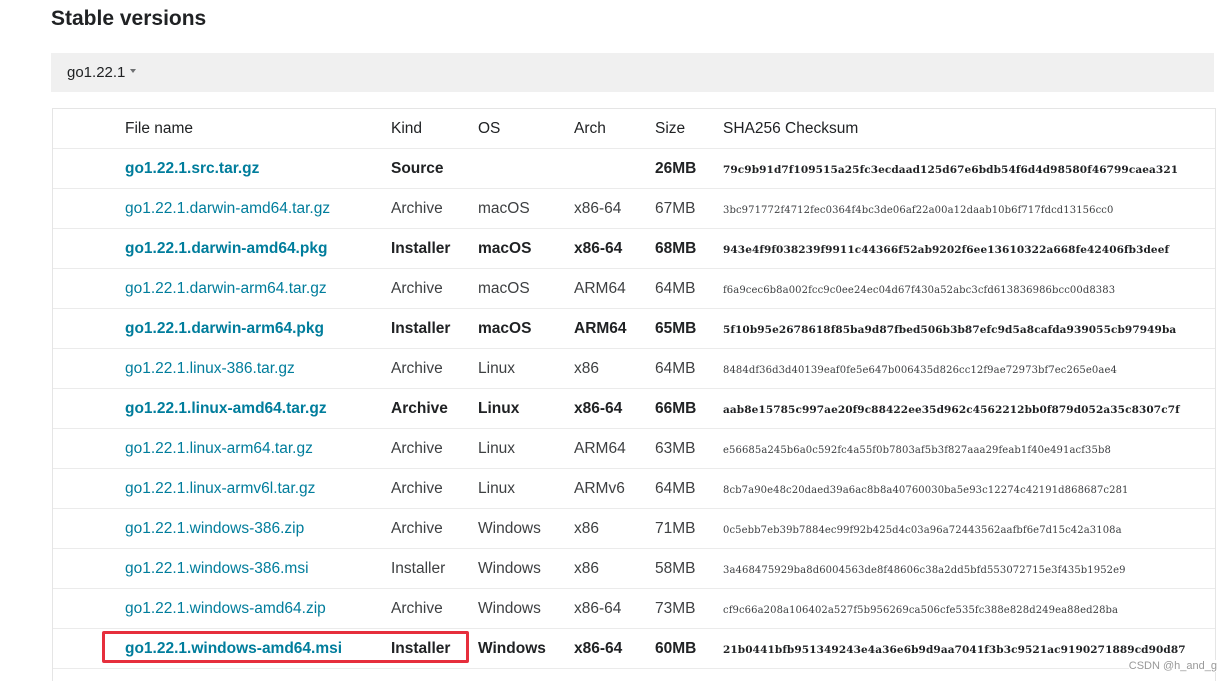  I want to click on os-cell: Linux, so click(526, 408).